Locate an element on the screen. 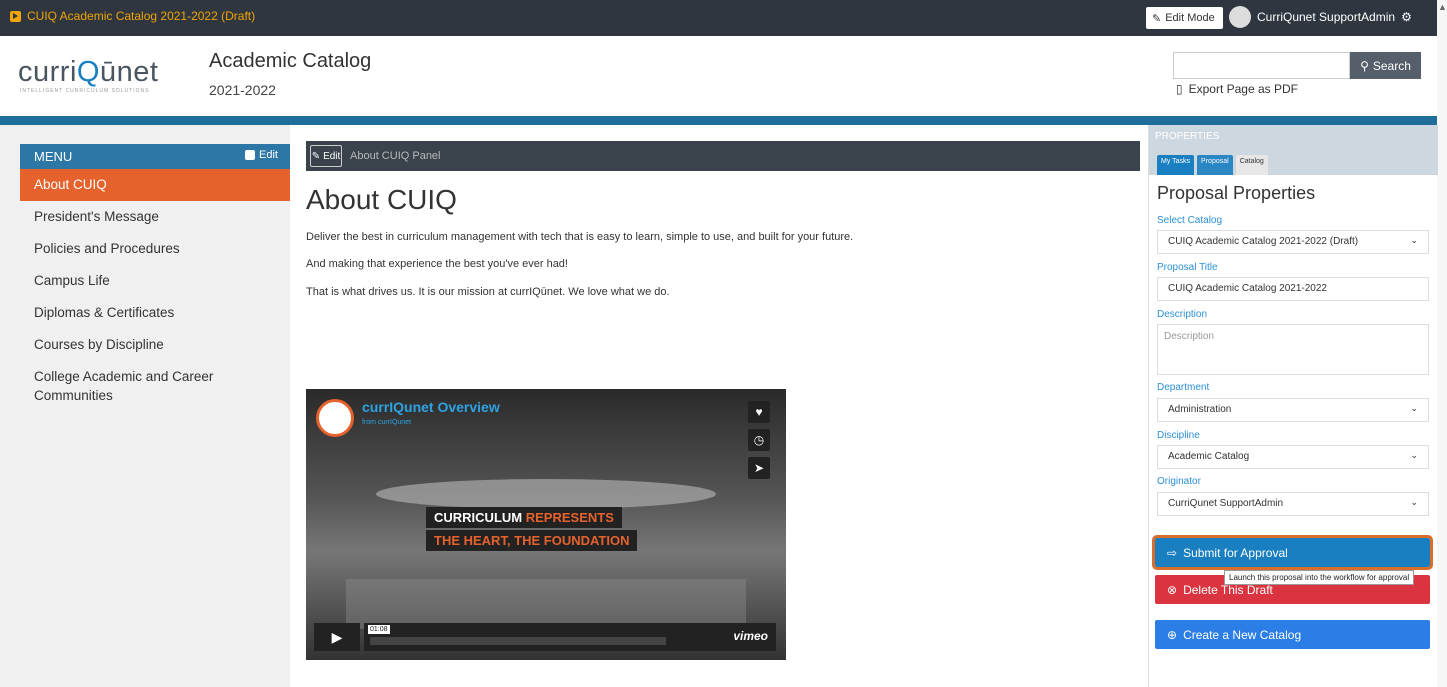 This screenshot has width=1447, height=687. edit-mode-button: ✎ Edit Mode is located at coordinates (1184, 18).